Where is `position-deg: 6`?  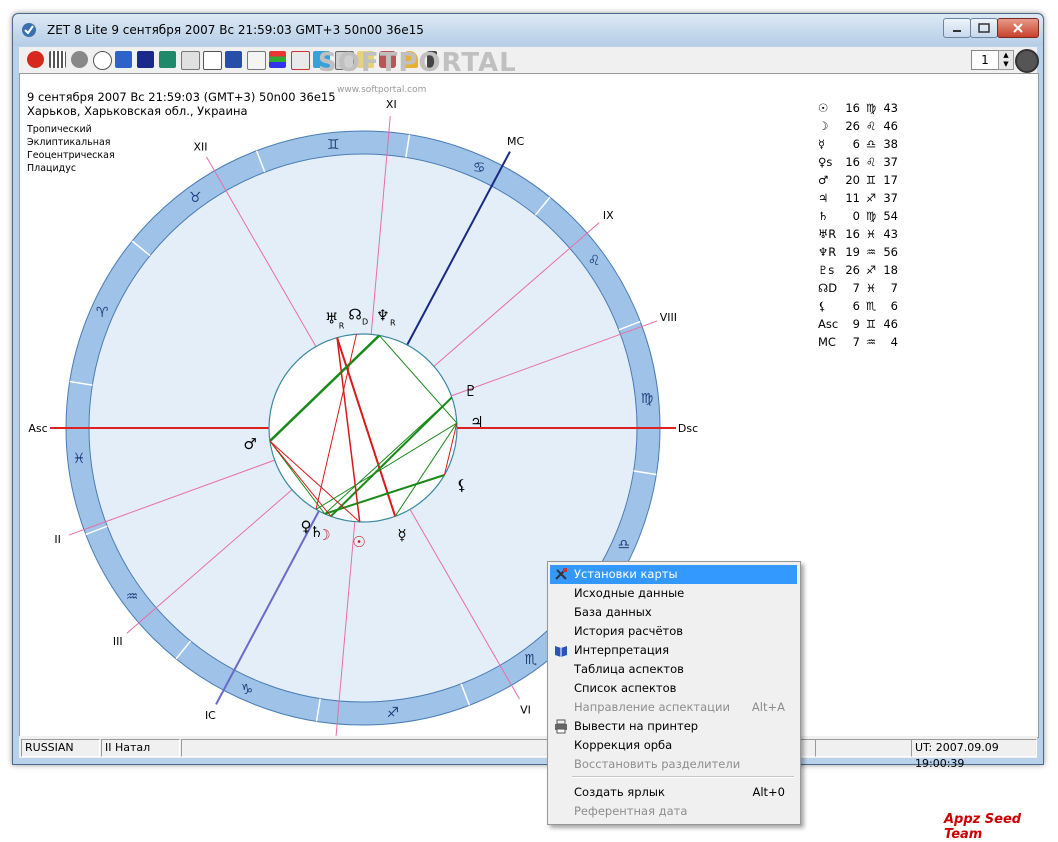 position-deg: 6 is located at coordinates (856, 144).